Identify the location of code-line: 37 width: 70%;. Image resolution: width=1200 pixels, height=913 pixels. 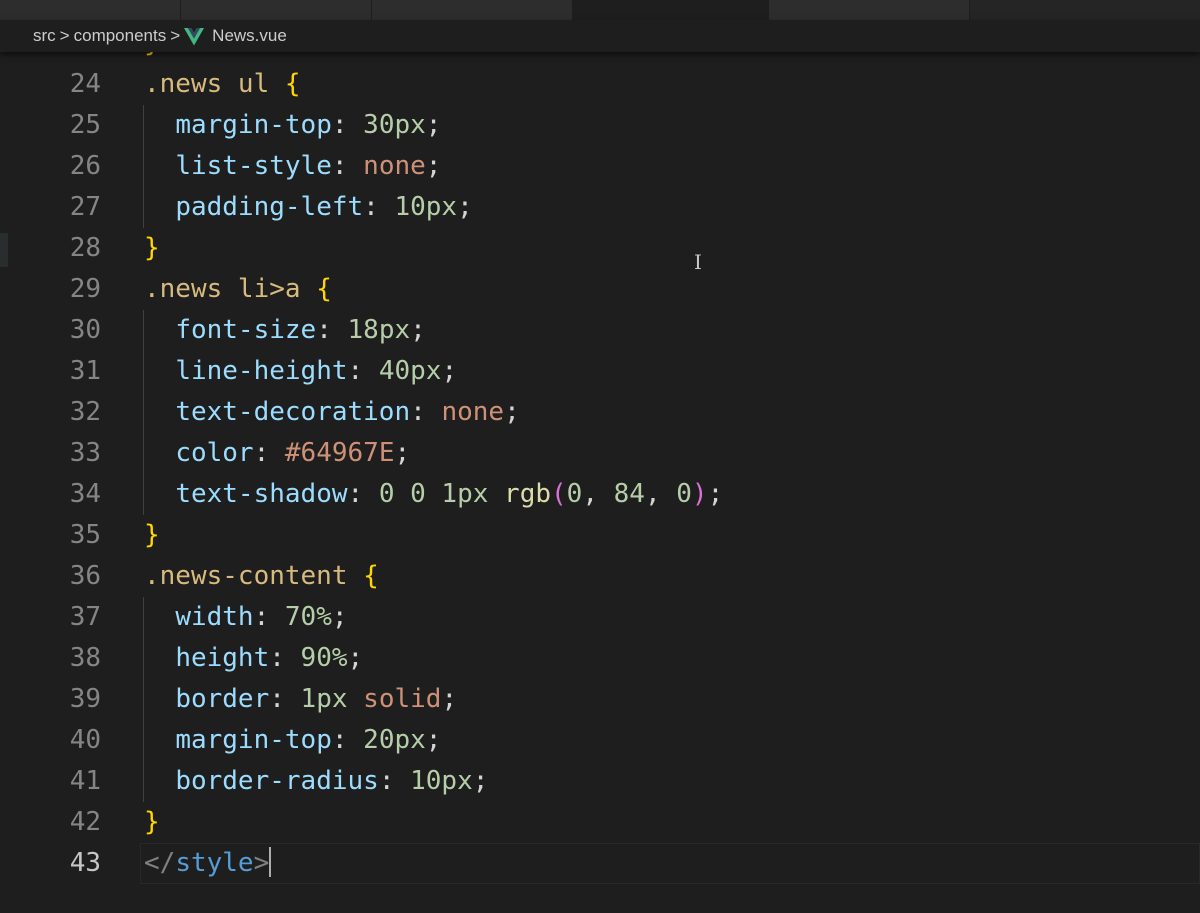
(600, 617).